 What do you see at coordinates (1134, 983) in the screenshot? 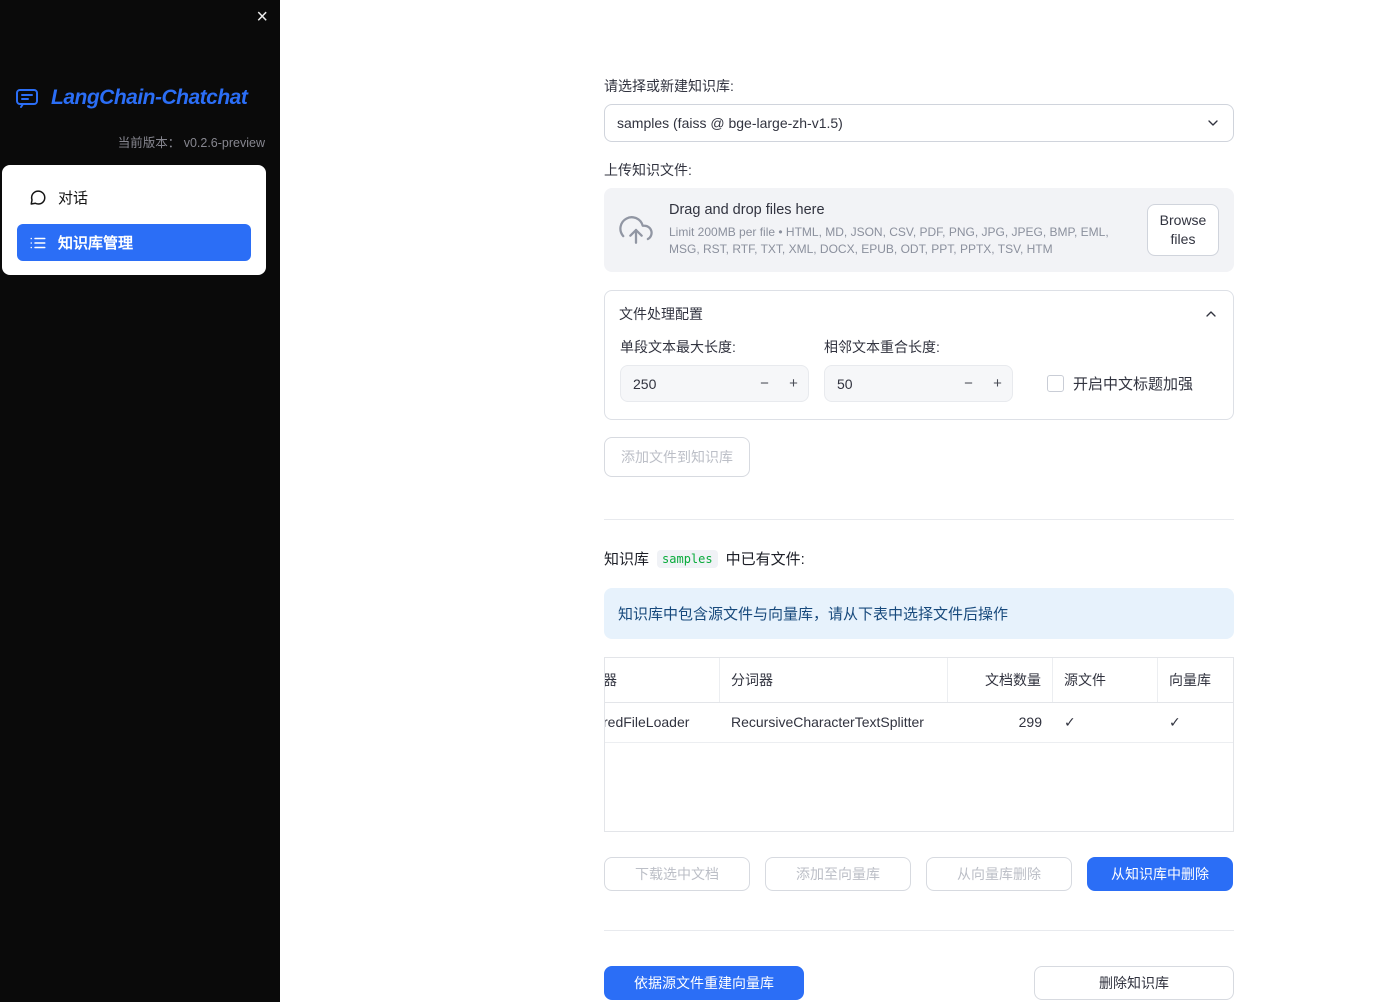
I see `delete-kb-button: 删除知识库` at bounding box center [1134, 983].